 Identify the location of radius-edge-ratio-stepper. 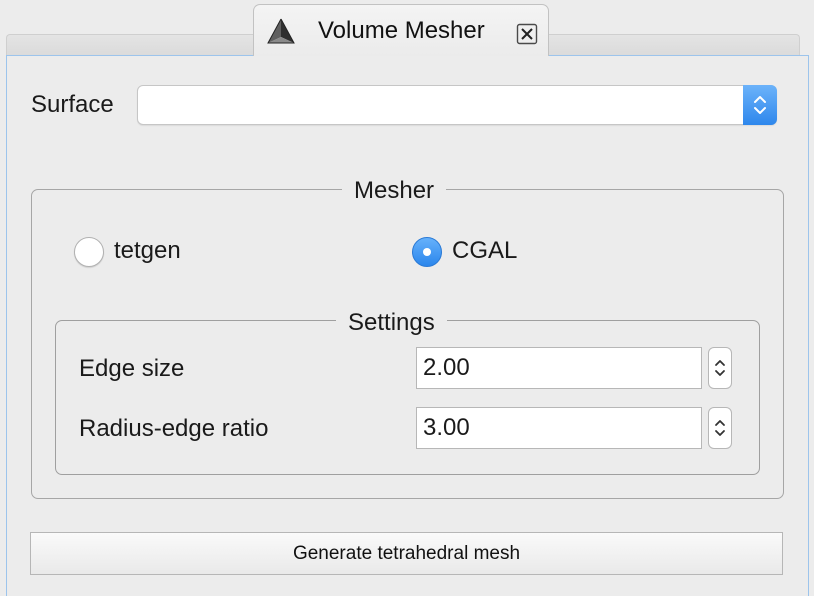
(720, 428).